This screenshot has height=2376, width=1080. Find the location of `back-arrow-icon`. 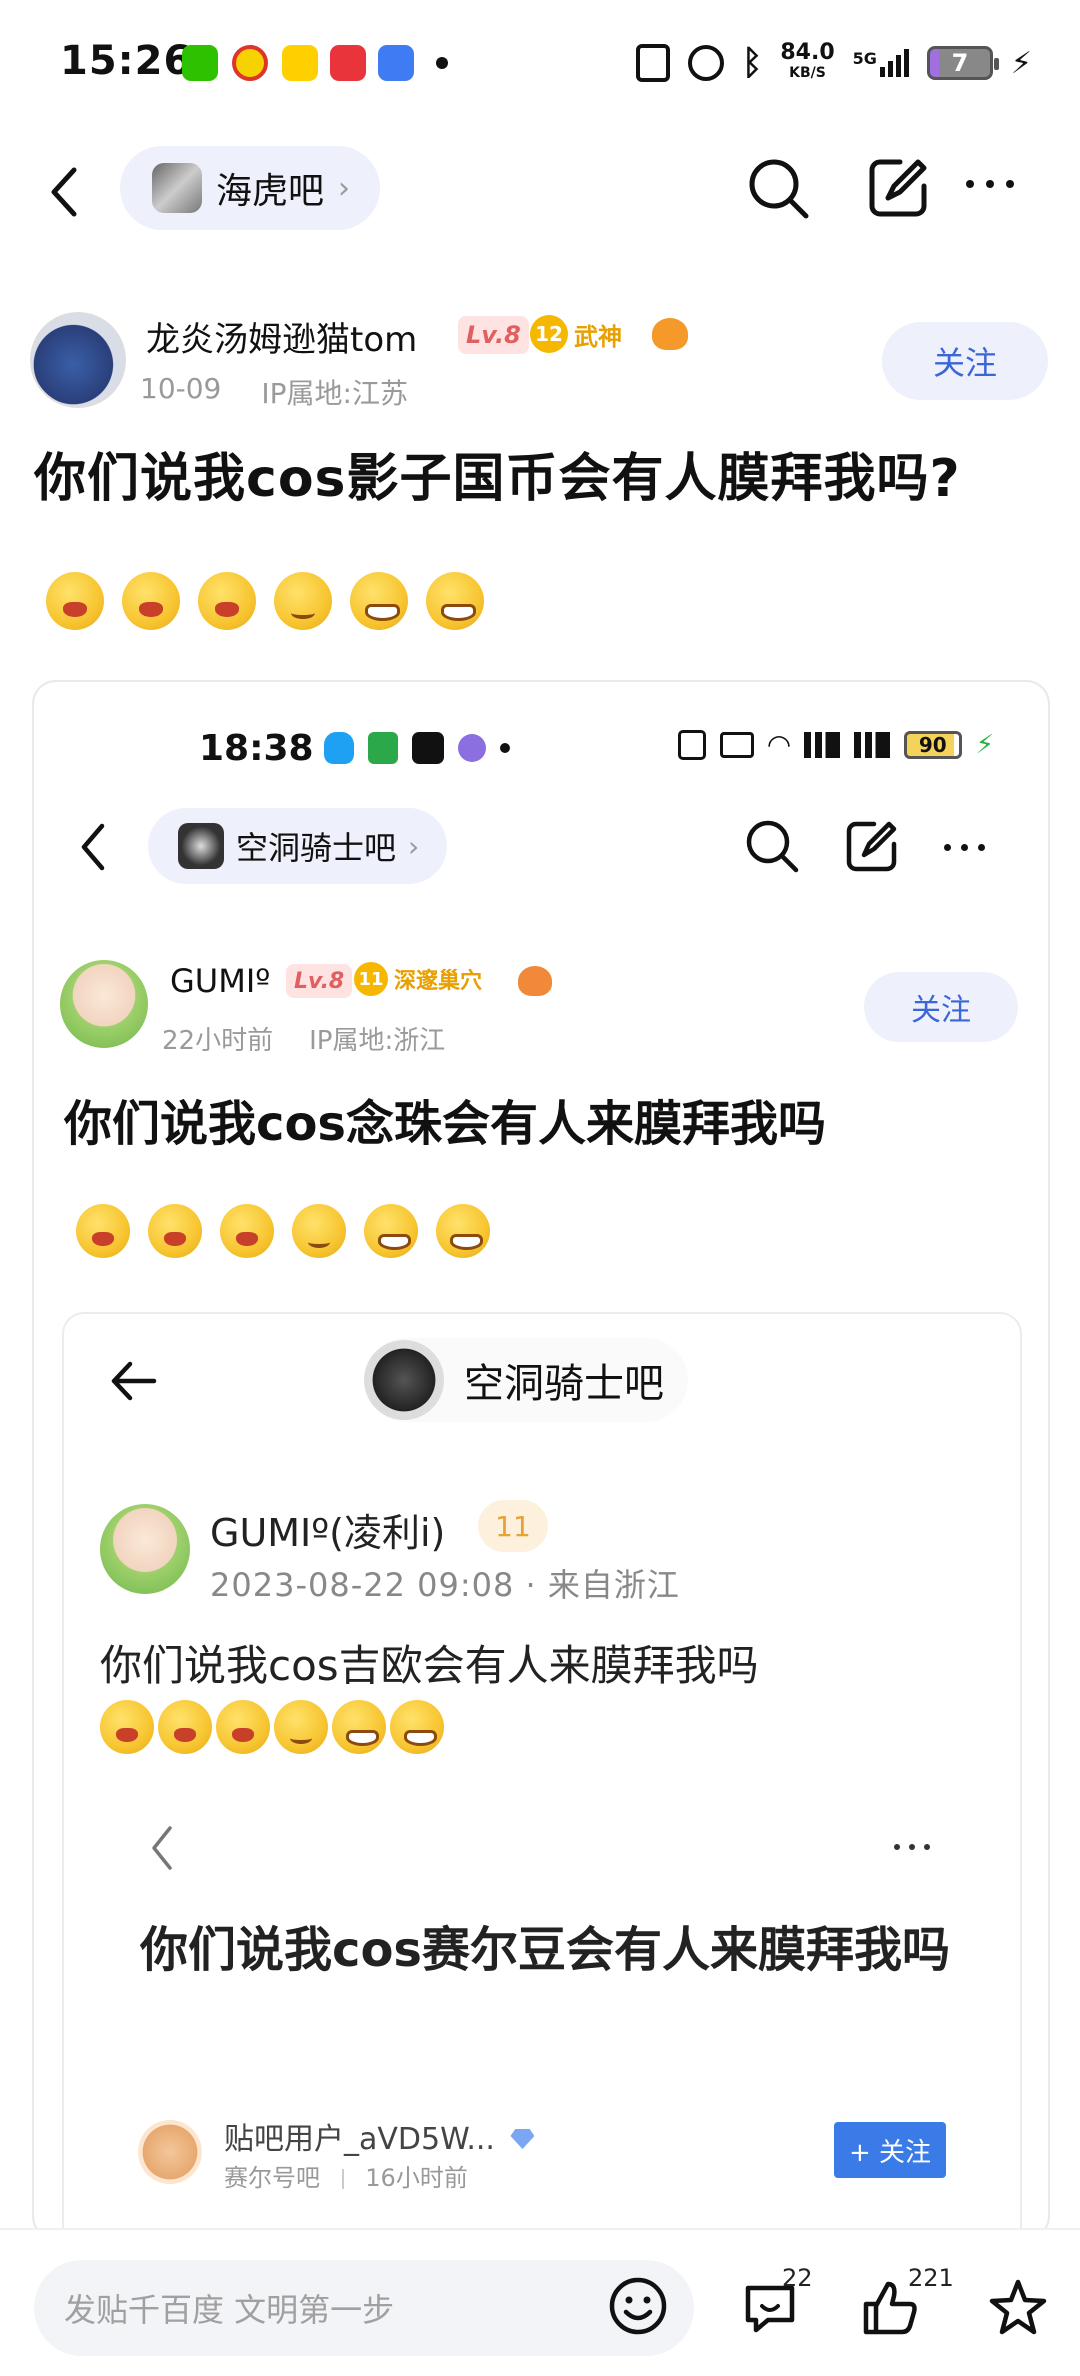

back-arrow-icon is located at coordinates (134, 1381).